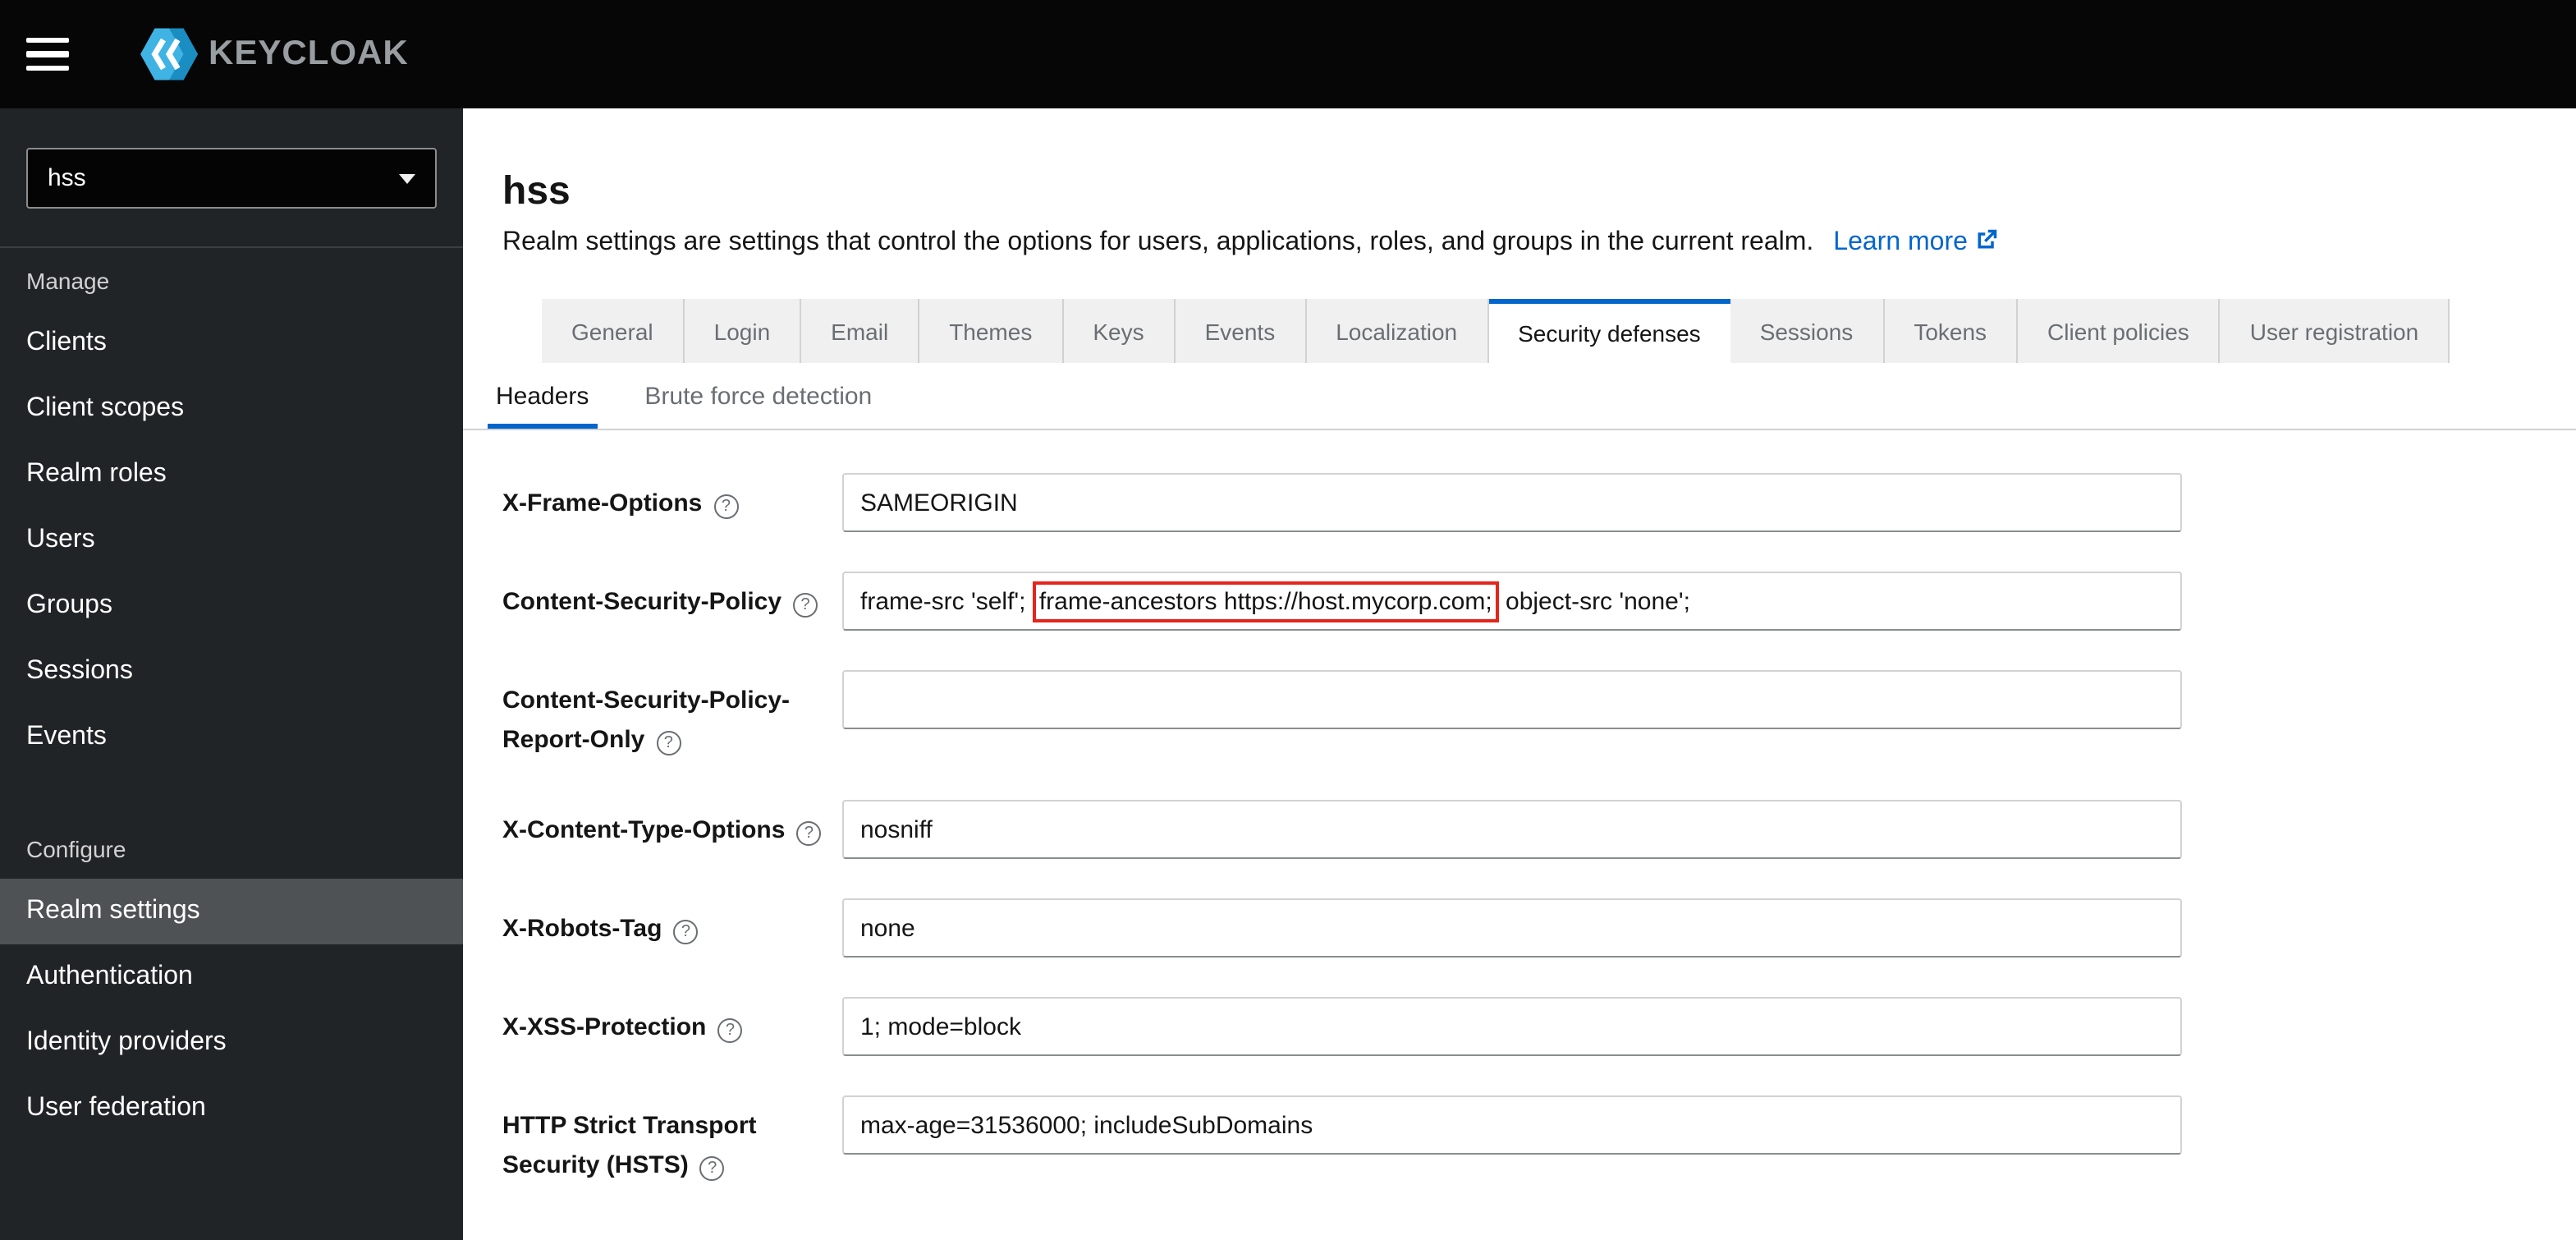  I want to click on realm-selector-container: hss, so click(231, 178).